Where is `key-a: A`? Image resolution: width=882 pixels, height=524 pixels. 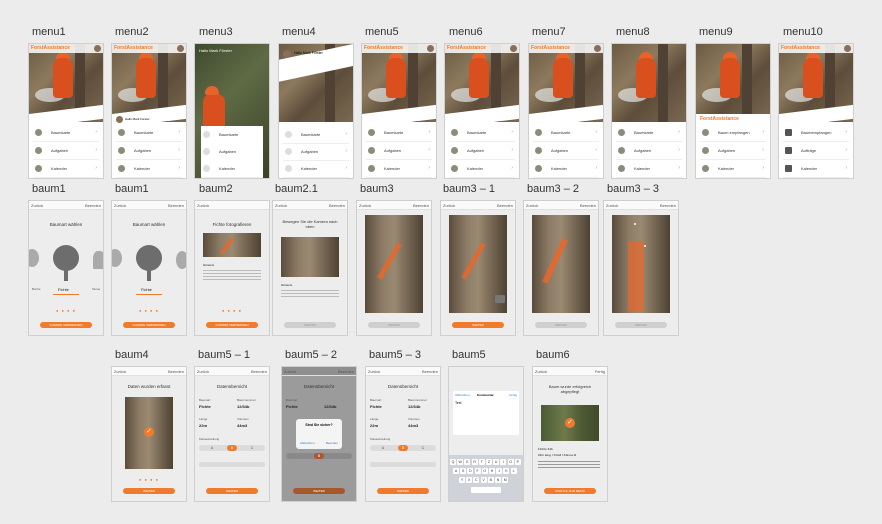
key-a: A is located at coordinates (456, 471).